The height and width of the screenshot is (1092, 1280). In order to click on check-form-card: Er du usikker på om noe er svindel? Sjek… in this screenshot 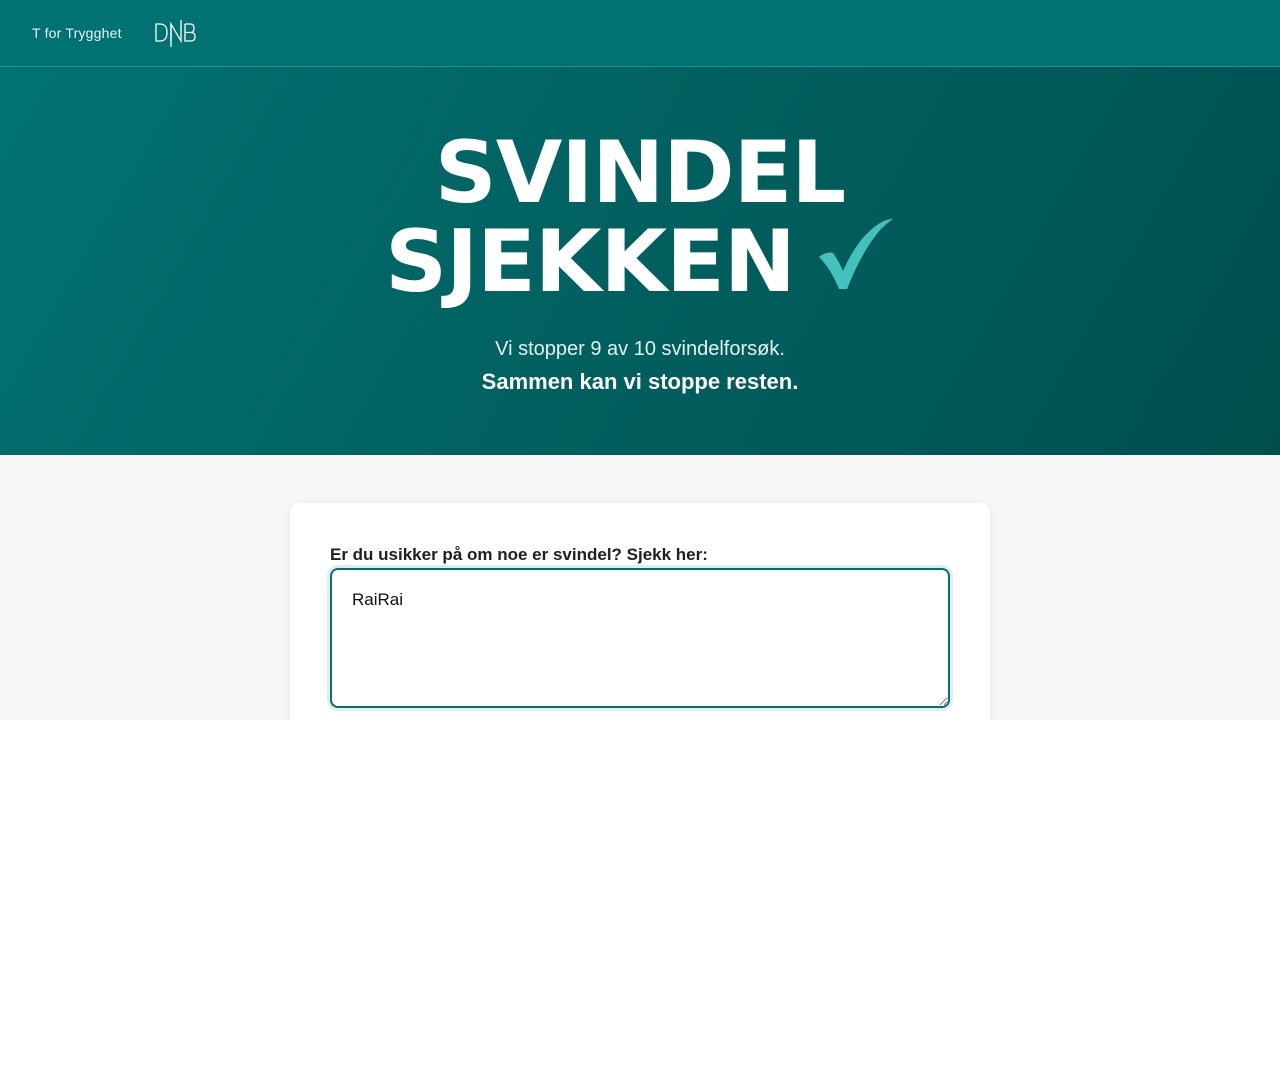, I will do `click(640, 623)`.